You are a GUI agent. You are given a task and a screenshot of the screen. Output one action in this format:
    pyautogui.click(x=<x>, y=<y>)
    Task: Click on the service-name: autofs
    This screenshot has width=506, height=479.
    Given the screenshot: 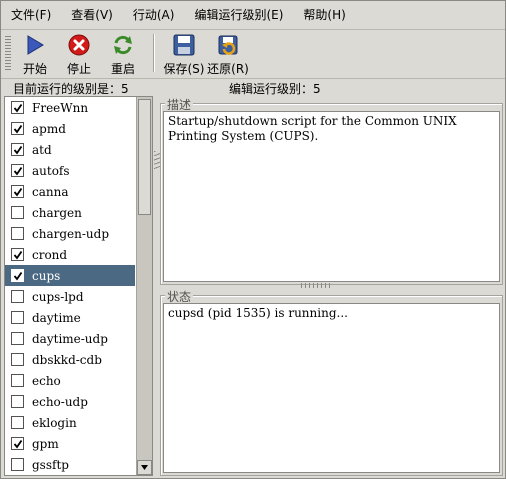 What is the action you would take?
    pyautogui.click(x=51, y=170)
    